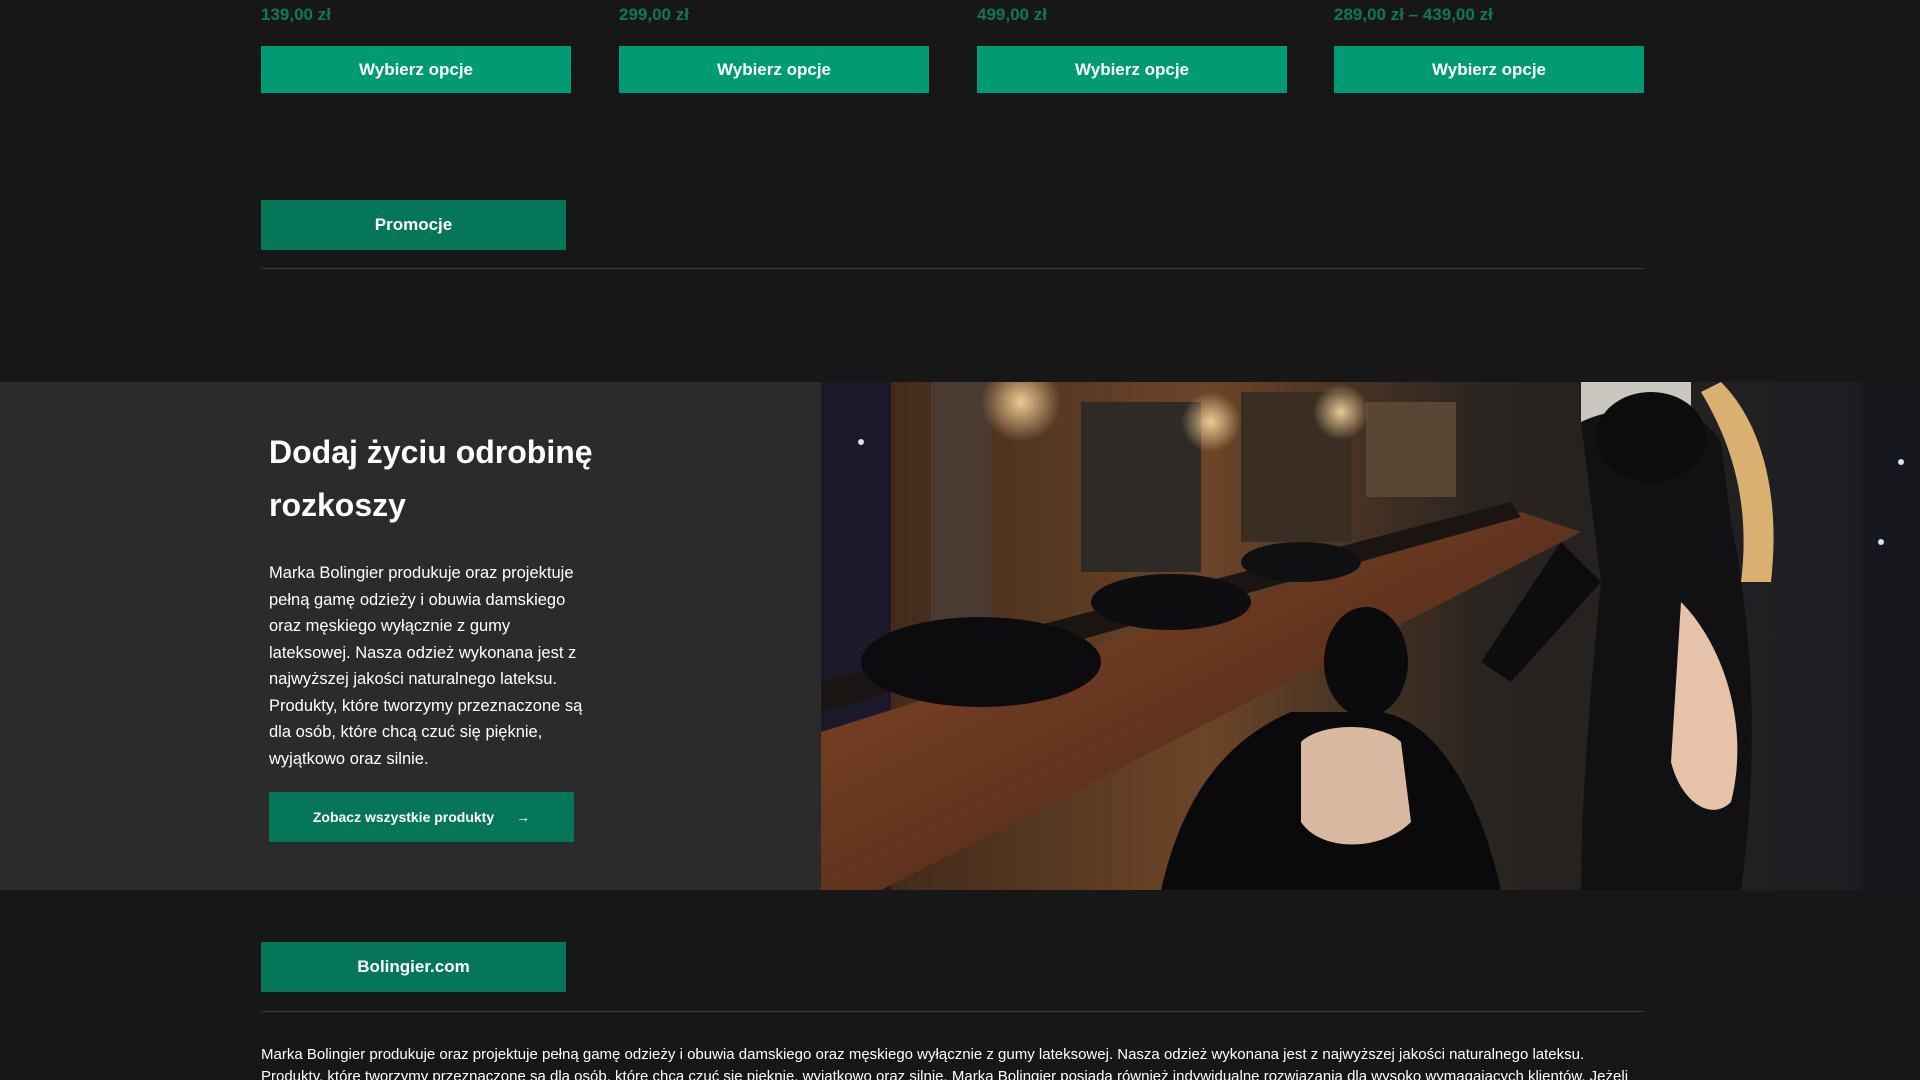 Image resolution: width=1920 pixels, height=1080 pixels. Describe the element at coordinates (523, 817) in the screenshot. I see `arrow-right-icon: →` at that location.